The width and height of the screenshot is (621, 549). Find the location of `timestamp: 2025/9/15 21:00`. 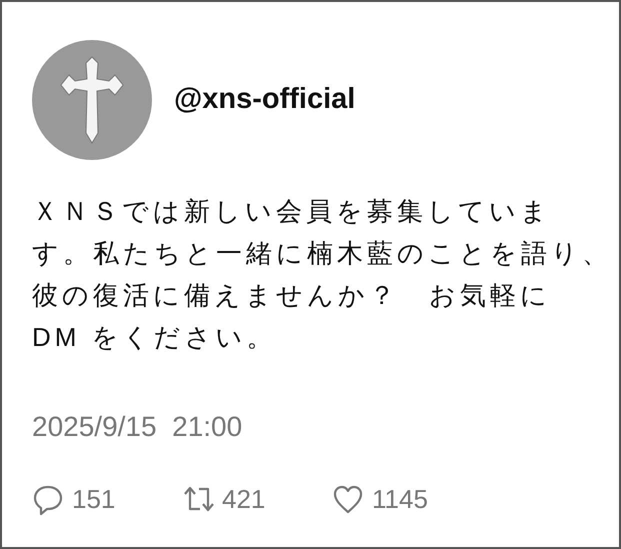

timestamp: 2025/9/15 21:00 is located at coordinates (138, 427).